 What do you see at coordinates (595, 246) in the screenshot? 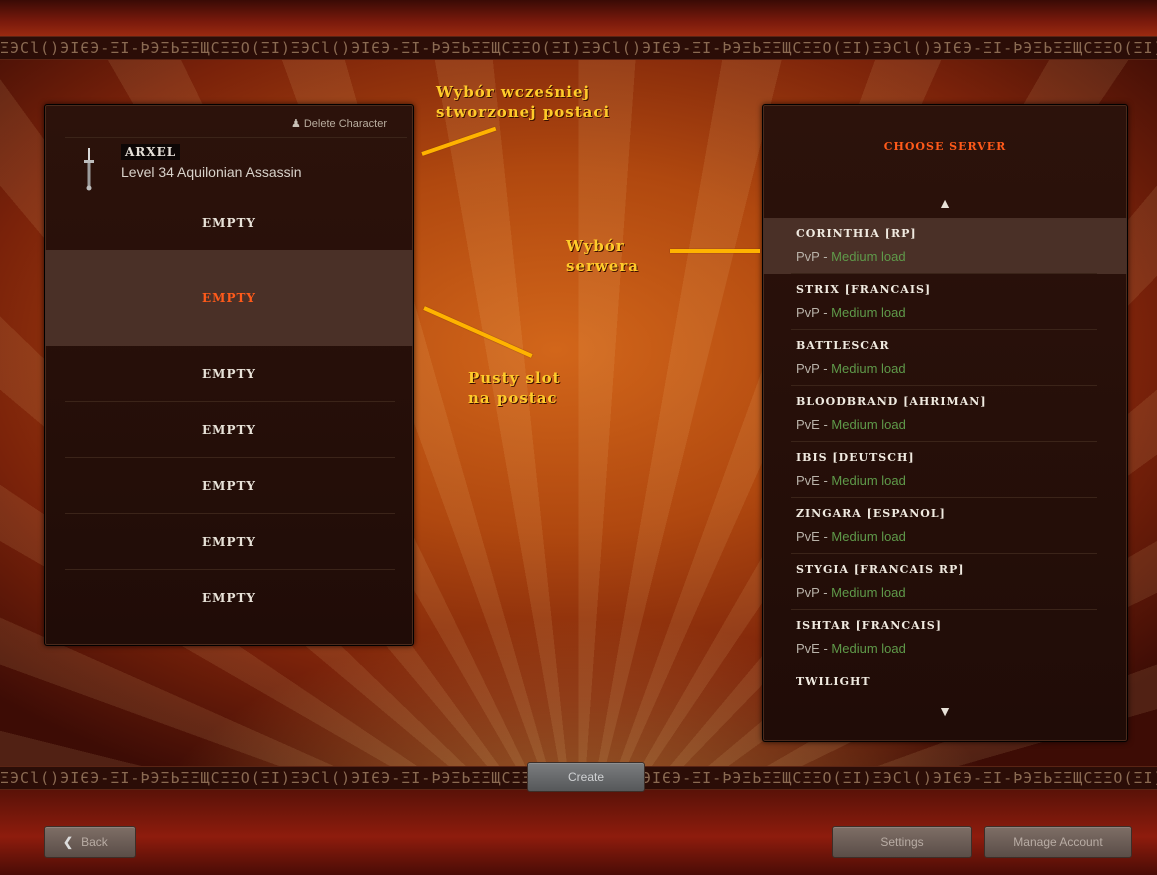
I see `annotation-line: Wybór` at bounding box center [595, 246].